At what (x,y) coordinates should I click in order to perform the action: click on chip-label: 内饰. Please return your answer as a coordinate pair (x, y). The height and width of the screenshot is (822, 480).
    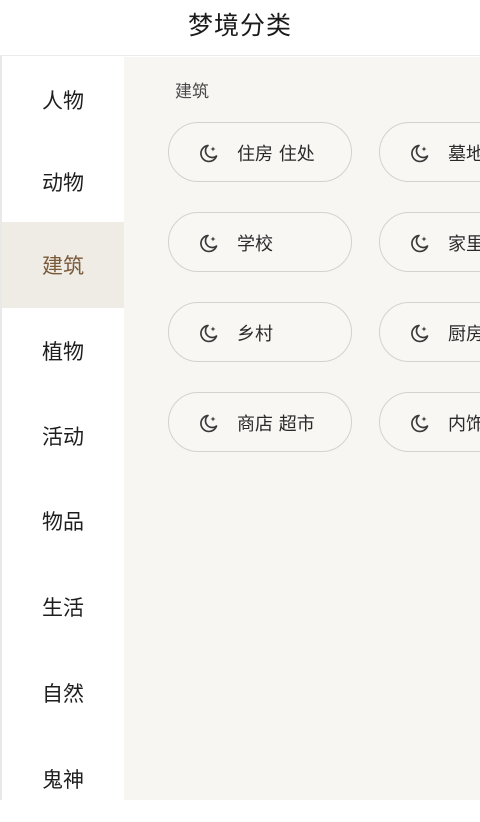
    Looking at the image, I should click on (464, 424).